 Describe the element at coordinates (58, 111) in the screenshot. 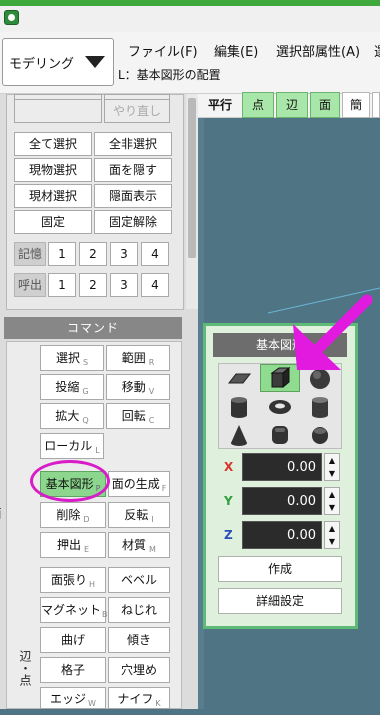

I see `blank-button` at that location.